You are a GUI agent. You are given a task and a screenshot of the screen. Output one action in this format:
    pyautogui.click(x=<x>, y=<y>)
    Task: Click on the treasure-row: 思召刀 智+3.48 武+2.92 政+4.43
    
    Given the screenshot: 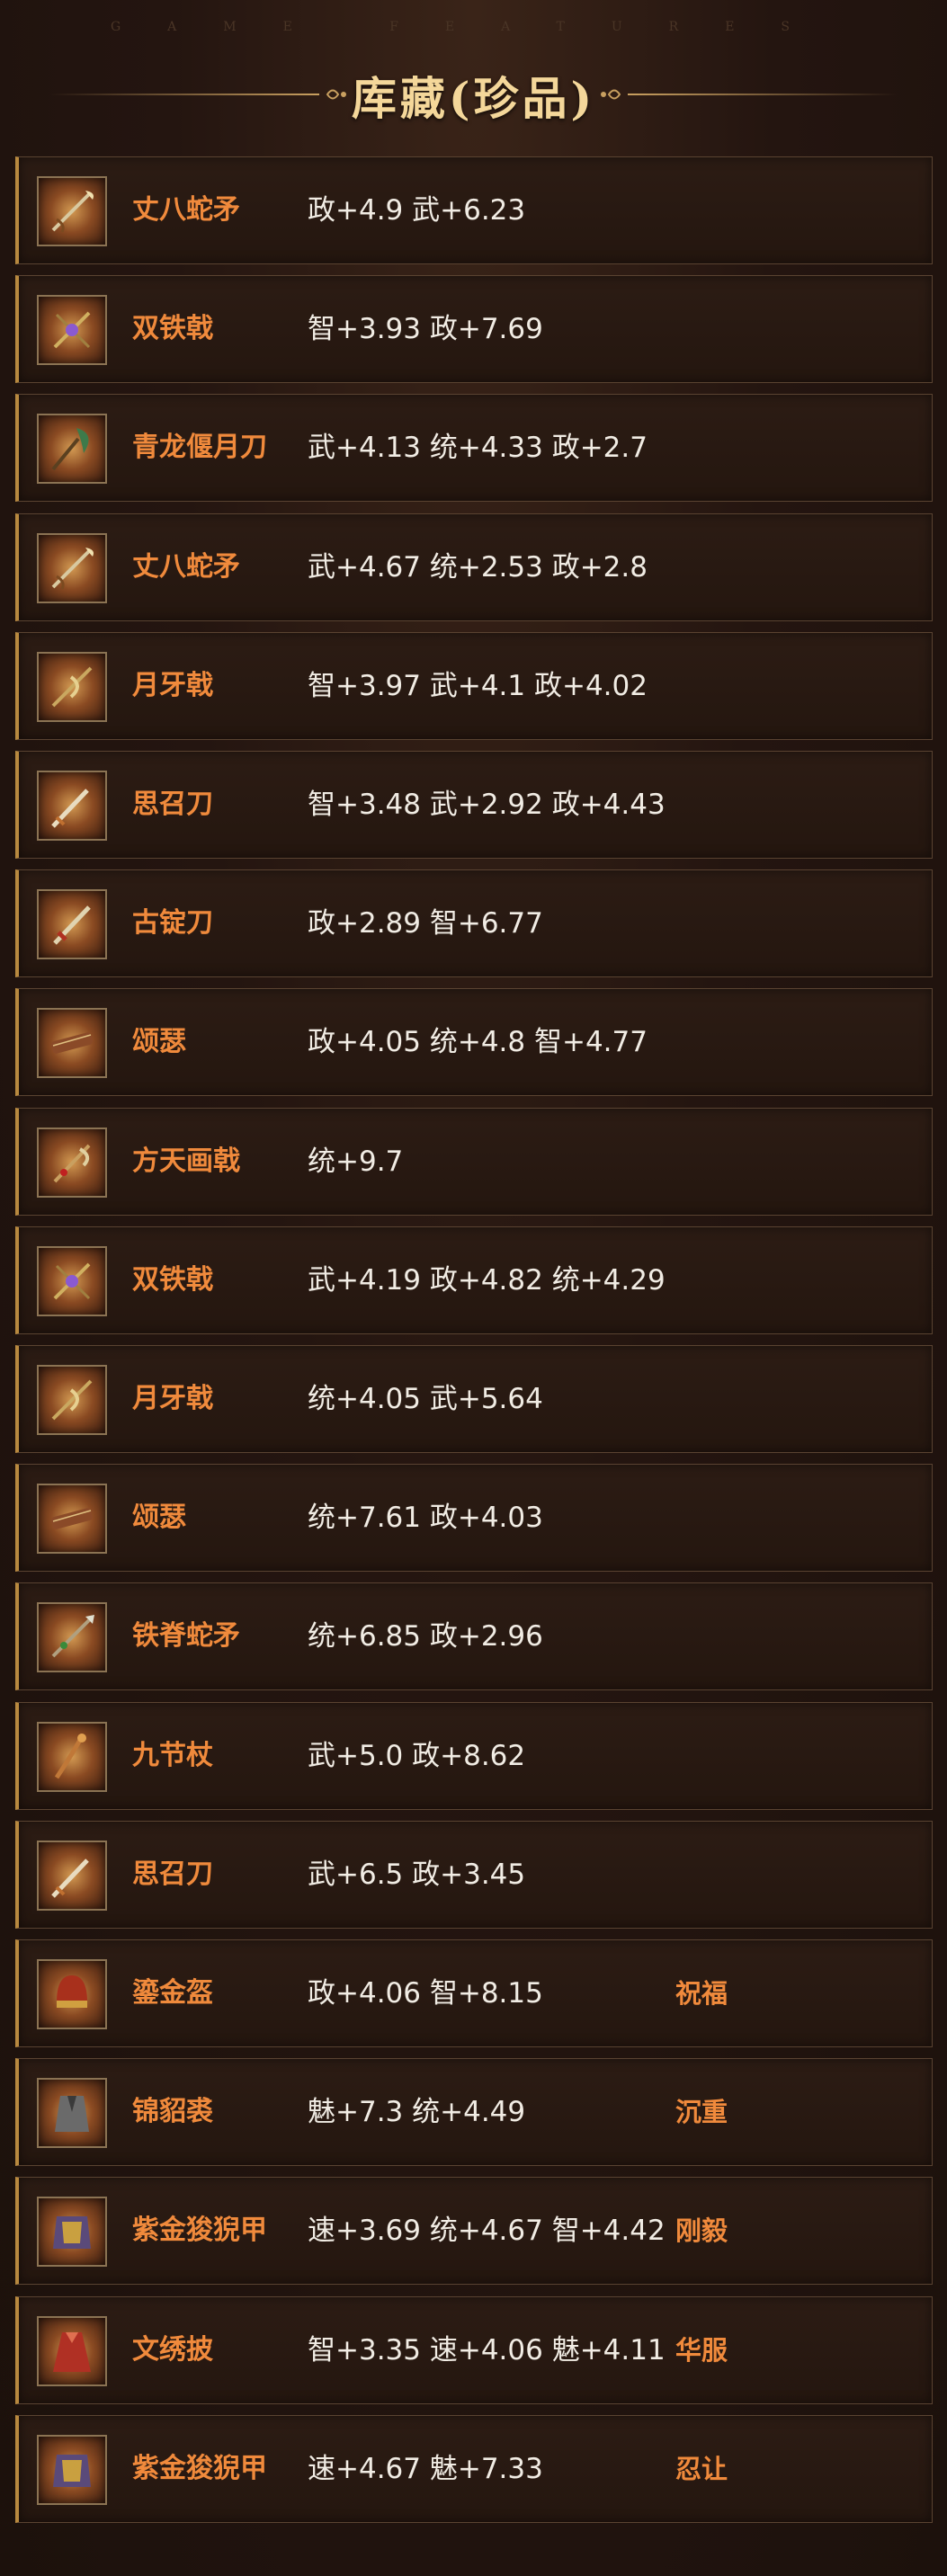 What is the action you would take?
    pyautogui.click(x=474, y=805)
    